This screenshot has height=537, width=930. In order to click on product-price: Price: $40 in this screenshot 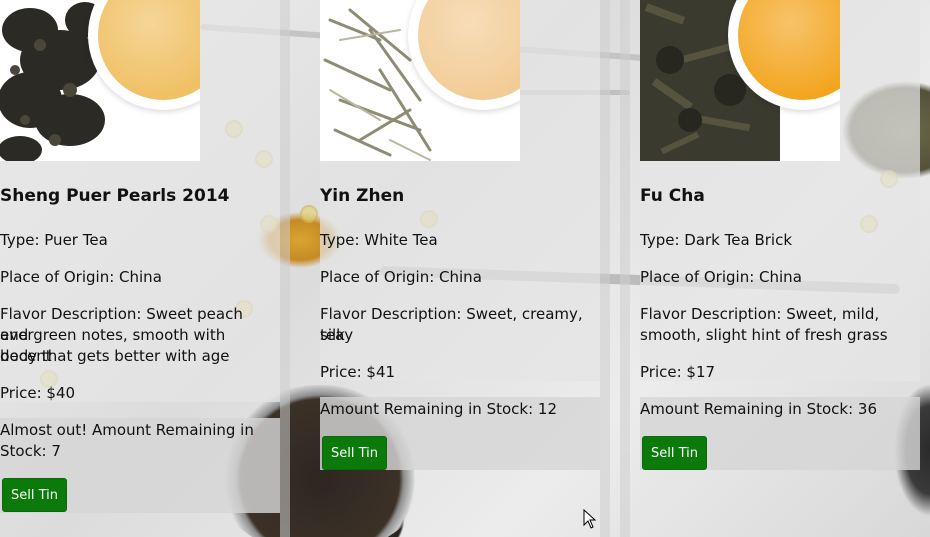, I will do `click(38, 393)`.